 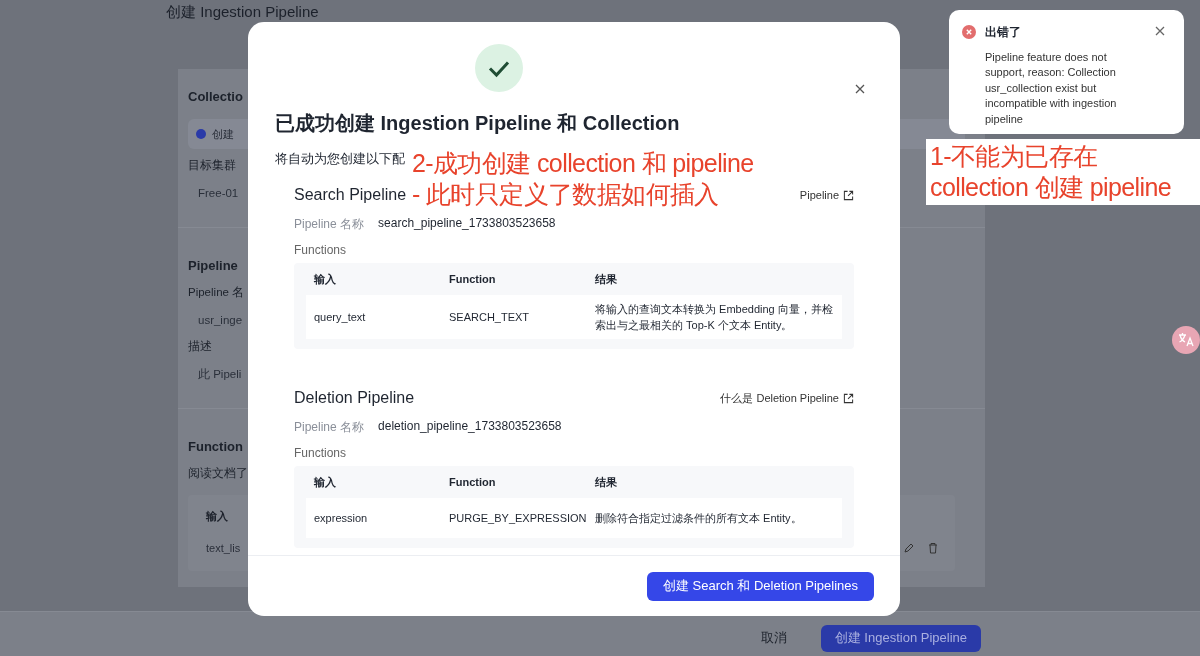 I want to click on section-title: Search Pipeline, so click(x=350, y=195).